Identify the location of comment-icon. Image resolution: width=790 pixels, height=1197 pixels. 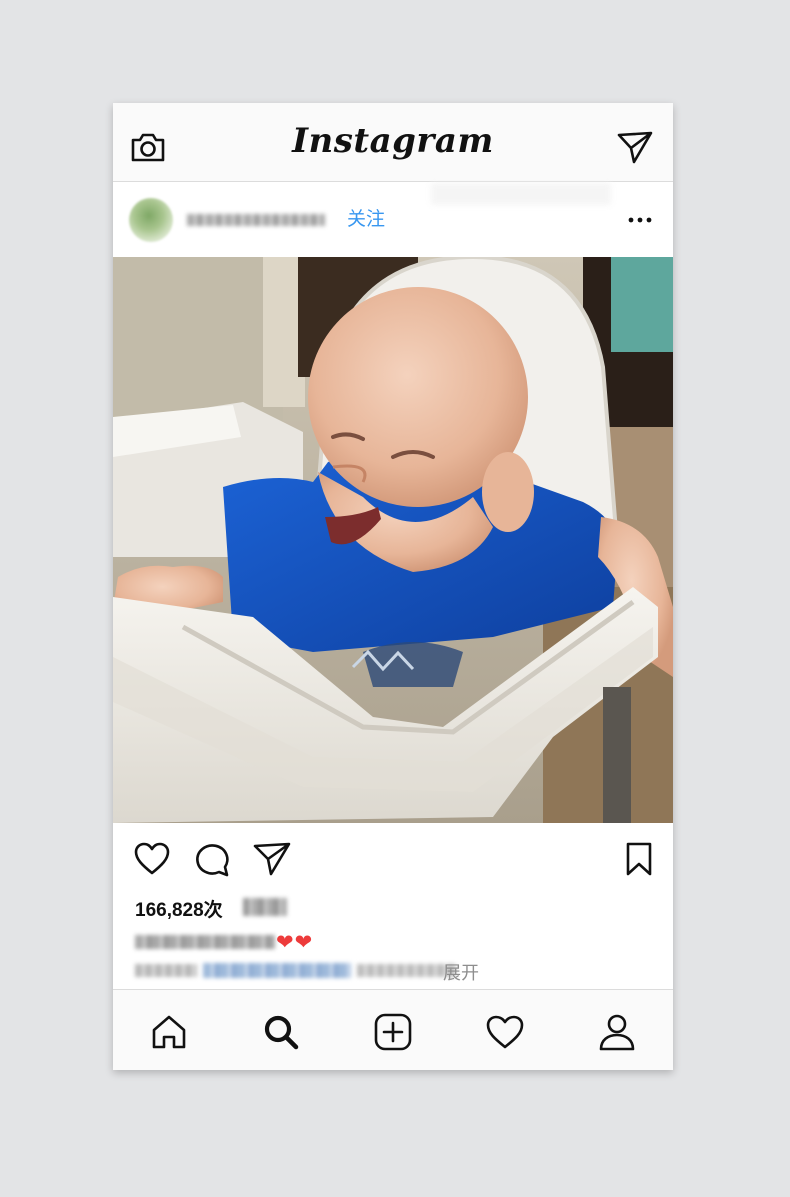
(212, 859).